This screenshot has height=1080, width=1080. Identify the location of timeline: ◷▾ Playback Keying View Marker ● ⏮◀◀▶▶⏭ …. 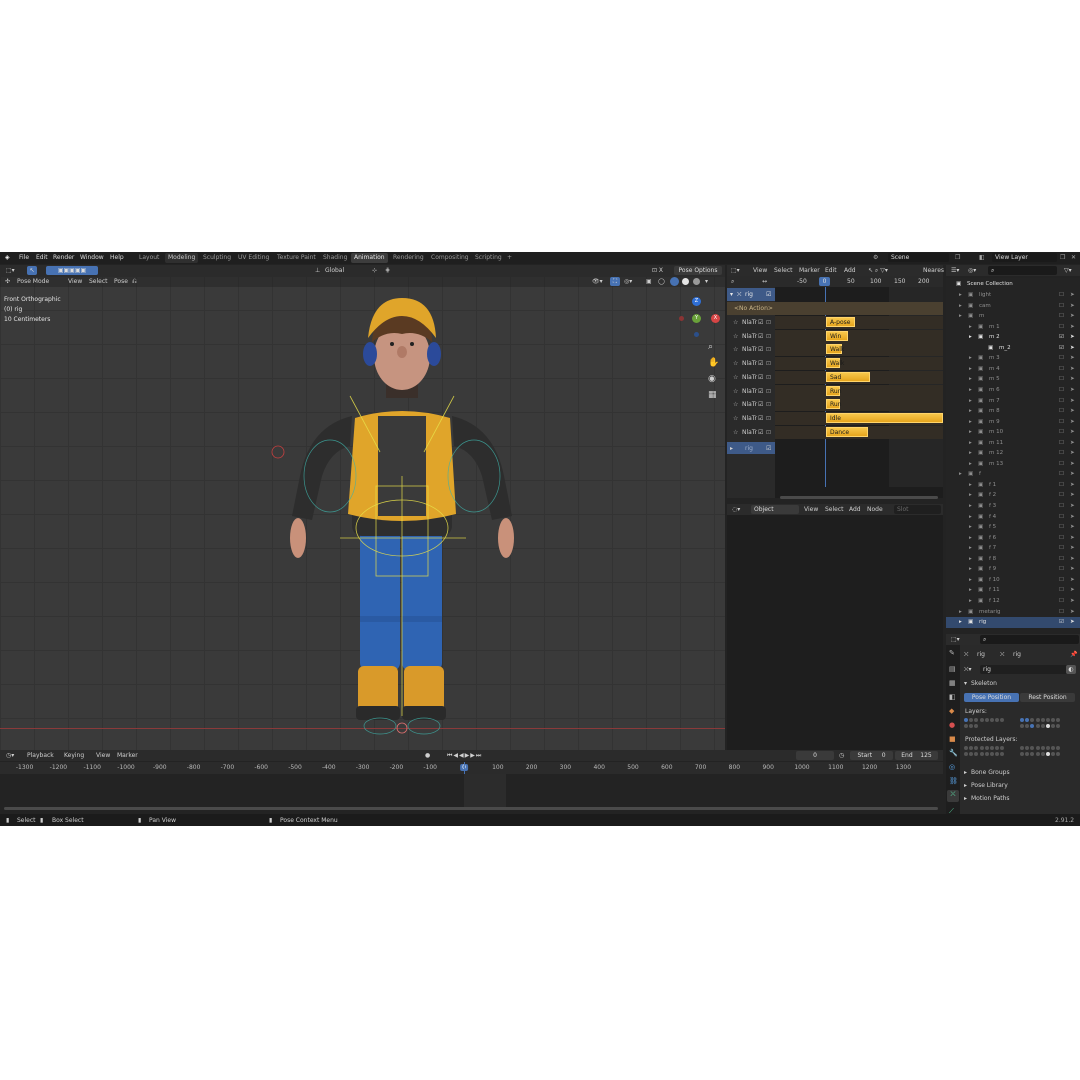
(471, 782).